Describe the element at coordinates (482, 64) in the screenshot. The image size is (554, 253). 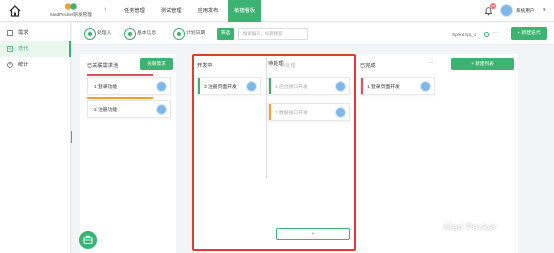
I see `new-list-button: + 新建列表` at that location.